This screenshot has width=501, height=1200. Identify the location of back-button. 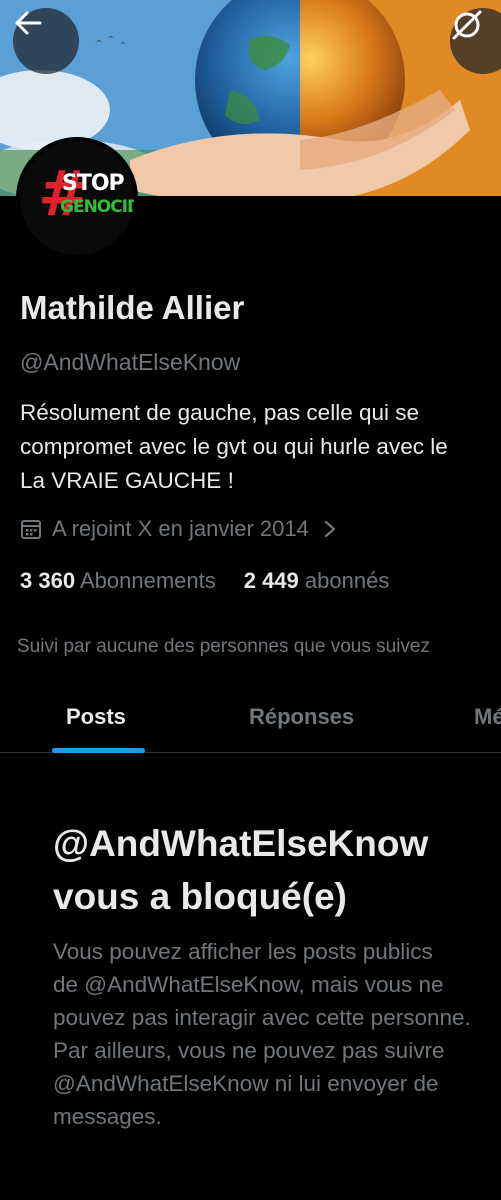
(46, 41).